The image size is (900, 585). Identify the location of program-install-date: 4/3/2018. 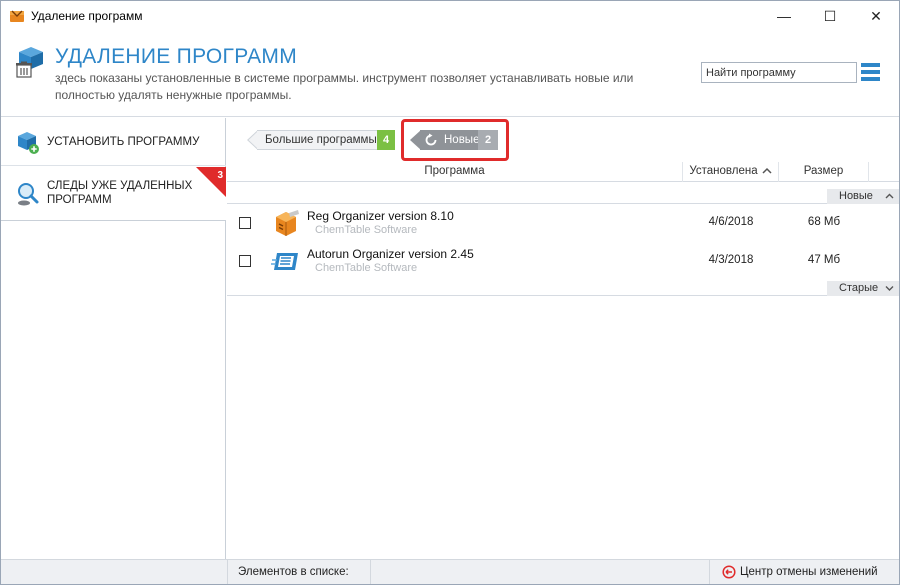
(731, 260).